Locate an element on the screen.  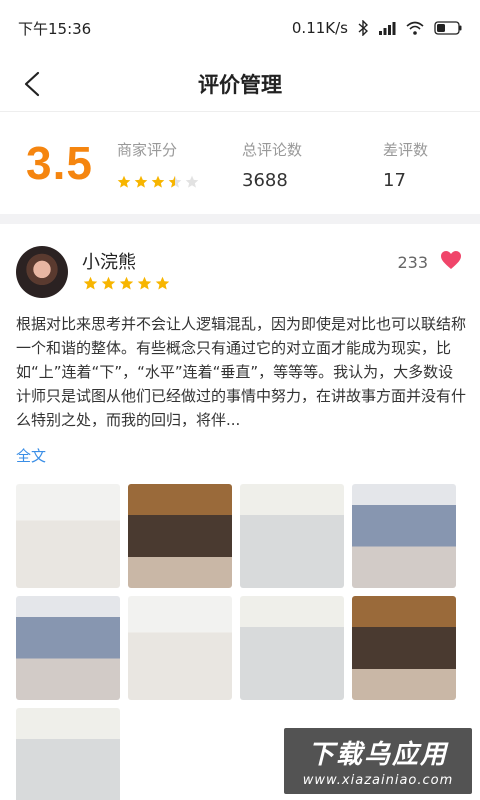
watermark-title: 下载乌应用 is located at coordinates (377, 755).